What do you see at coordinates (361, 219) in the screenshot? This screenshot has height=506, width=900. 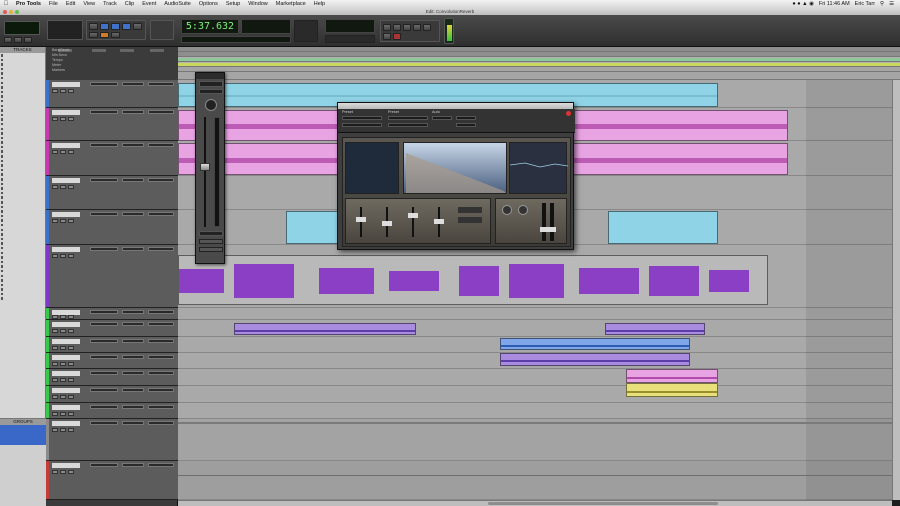 I see `predelay-slider` at bounding box center [361, 219].